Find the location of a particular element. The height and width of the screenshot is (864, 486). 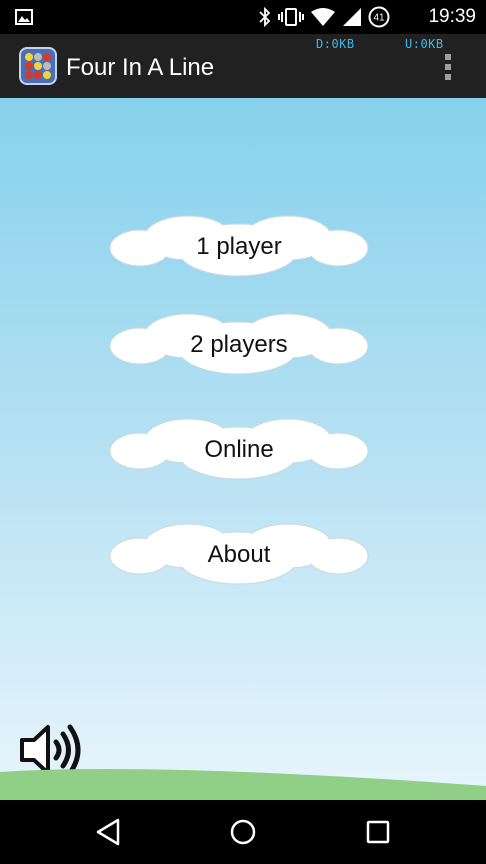

battery-icon: 41 is located at coordinates (379, 17).